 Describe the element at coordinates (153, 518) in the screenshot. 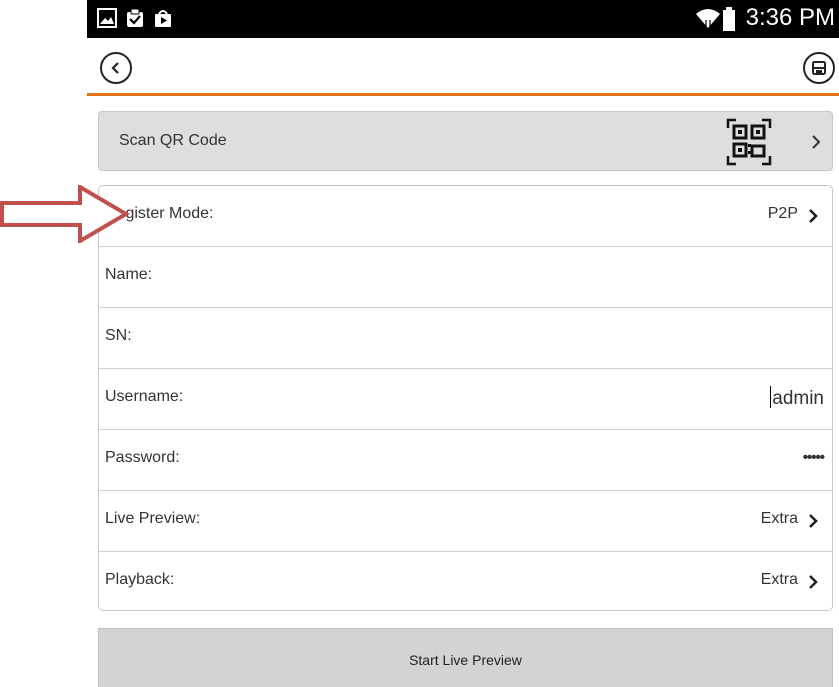

I see `live-preview-label: Live Preview:` at that location.